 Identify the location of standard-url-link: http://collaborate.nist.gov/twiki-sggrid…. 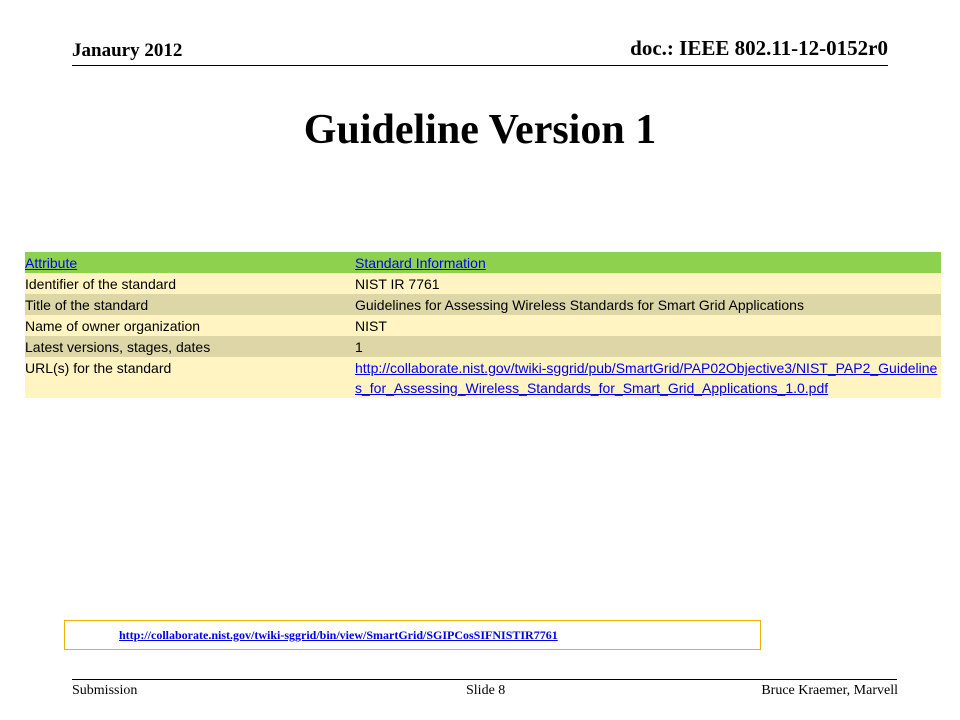
(648, 378).